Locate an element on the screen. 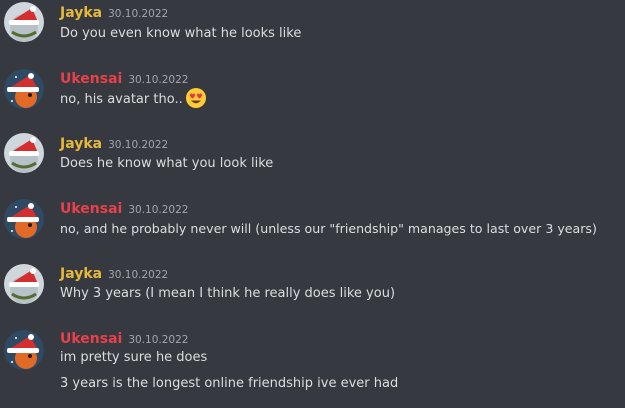  message-text: im pretty sure he does is located at coordinates (134, 357).